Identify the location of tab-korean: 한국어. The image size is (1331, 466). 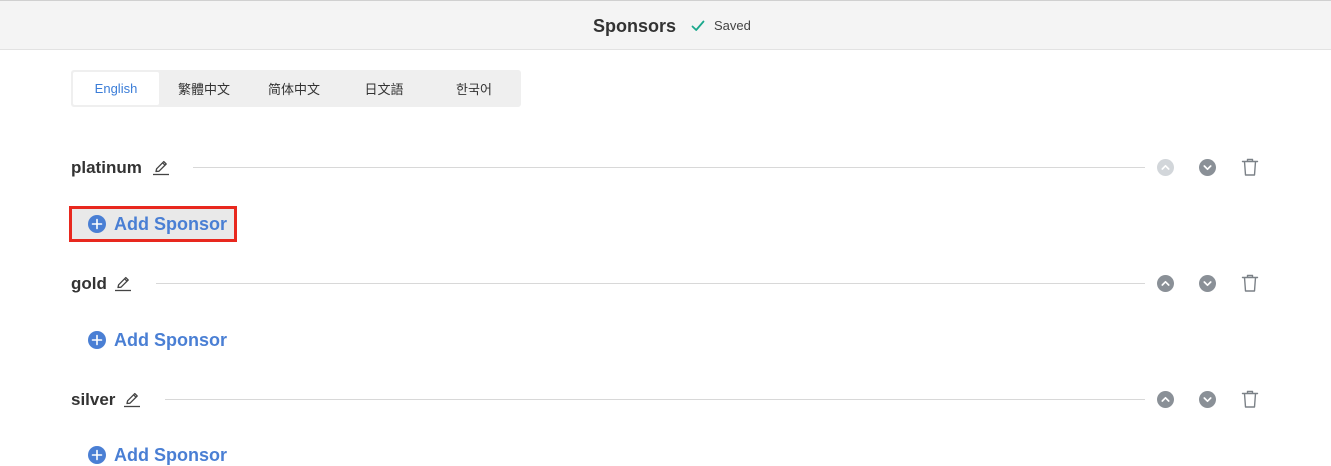
(474, 88).